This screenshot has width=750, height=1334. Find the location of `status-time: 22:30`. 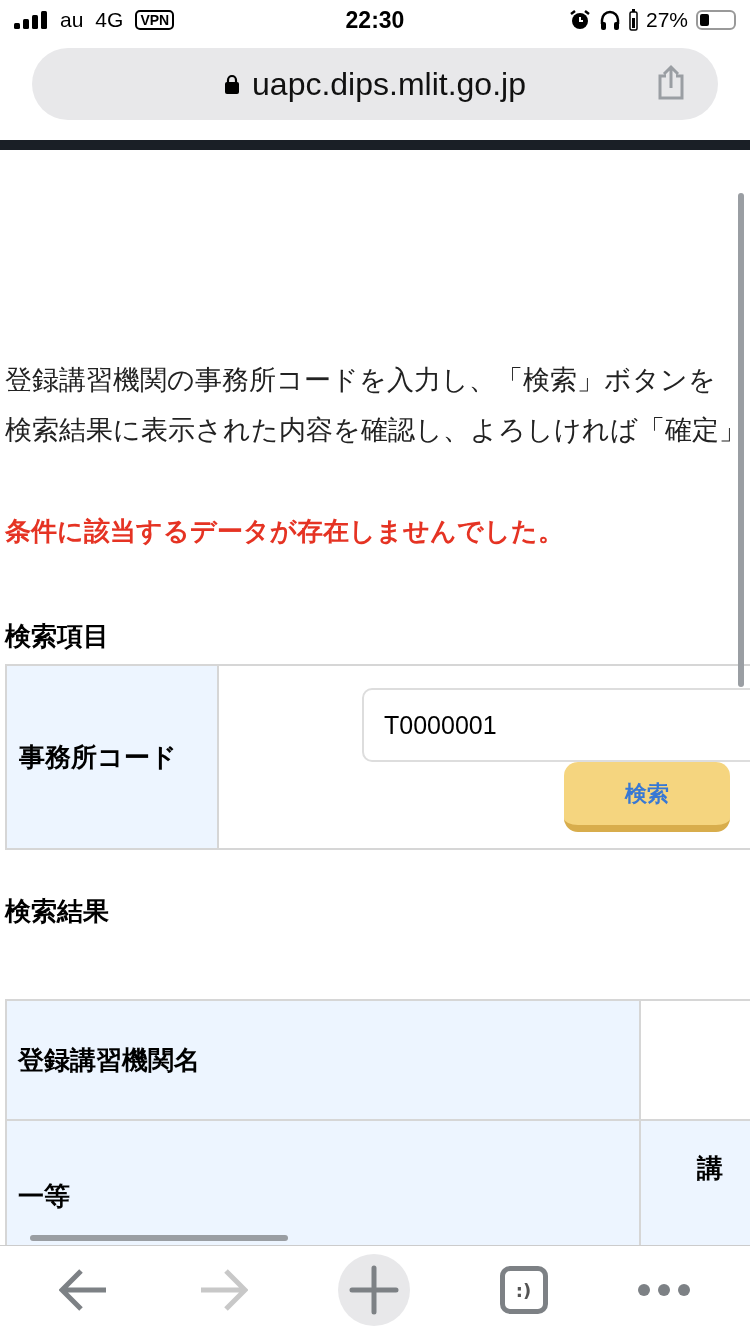

status-time: 22:30 is located at coordinates (375, 20).